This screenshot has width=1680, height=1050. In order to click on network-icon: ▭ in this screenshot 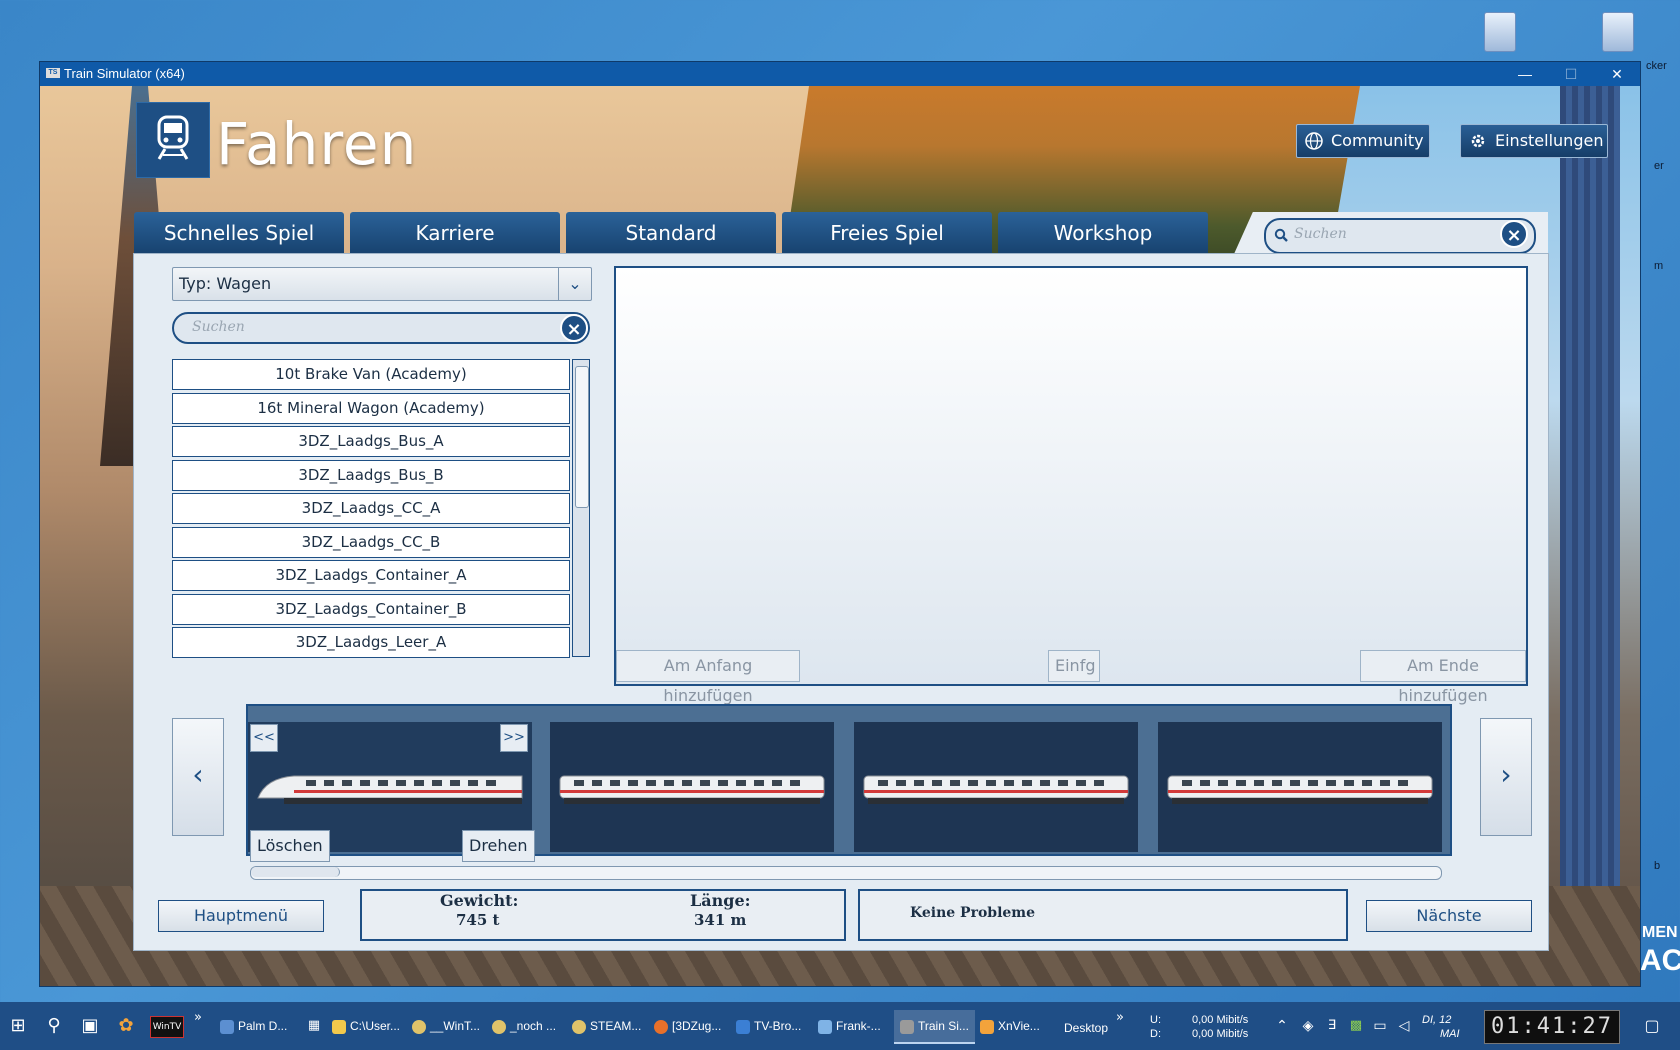, I will do `click(1380, 1026)`.